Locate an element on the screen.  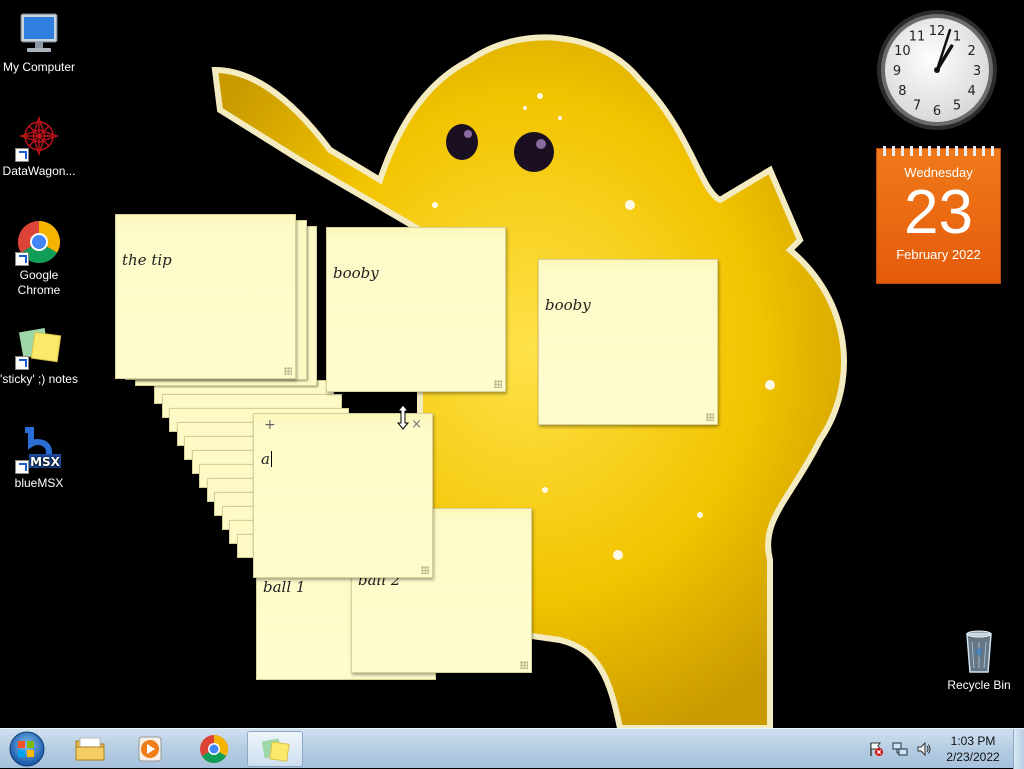
folder-icon is located at coordinates (90, 749).